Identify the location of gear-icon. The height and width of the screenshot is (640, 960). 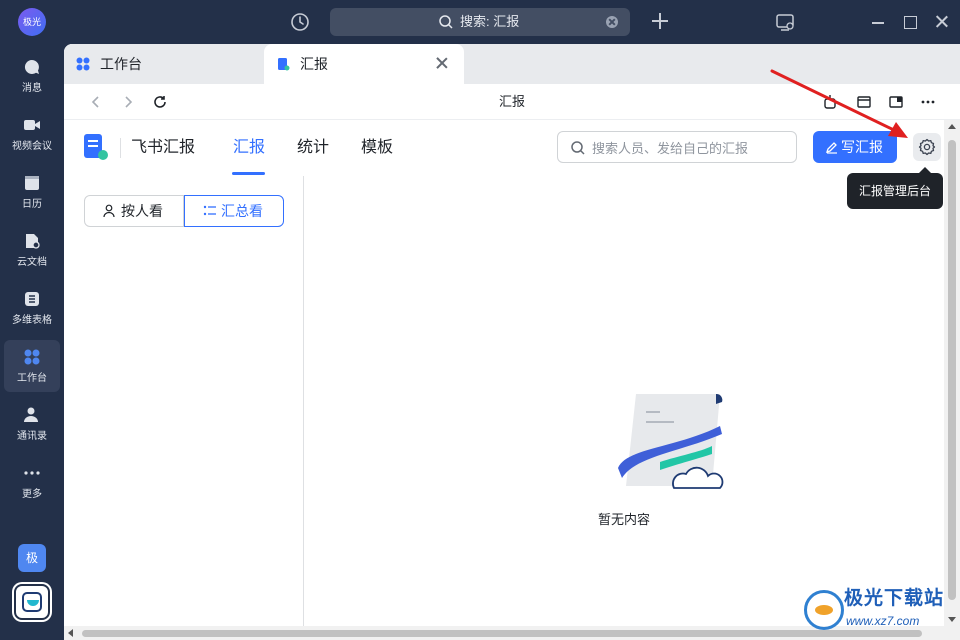
(927, 147).